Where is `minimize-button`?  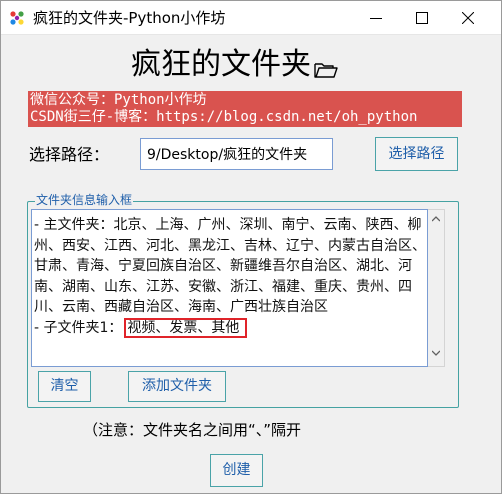 minimize-button is located at coordinates (376, 18).